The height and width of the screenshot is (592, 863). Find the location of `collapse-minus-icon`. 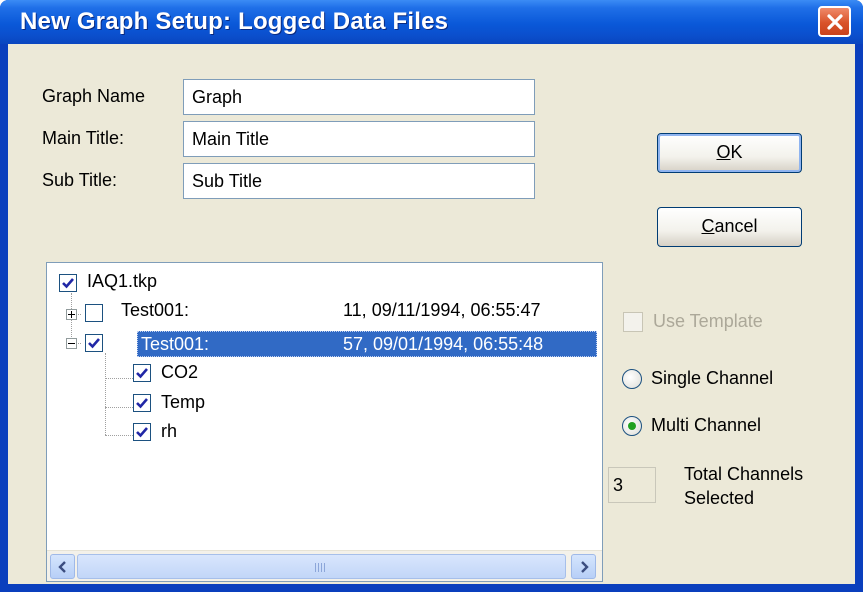

collapse-minus-icon is located at coordinates (71, 343).